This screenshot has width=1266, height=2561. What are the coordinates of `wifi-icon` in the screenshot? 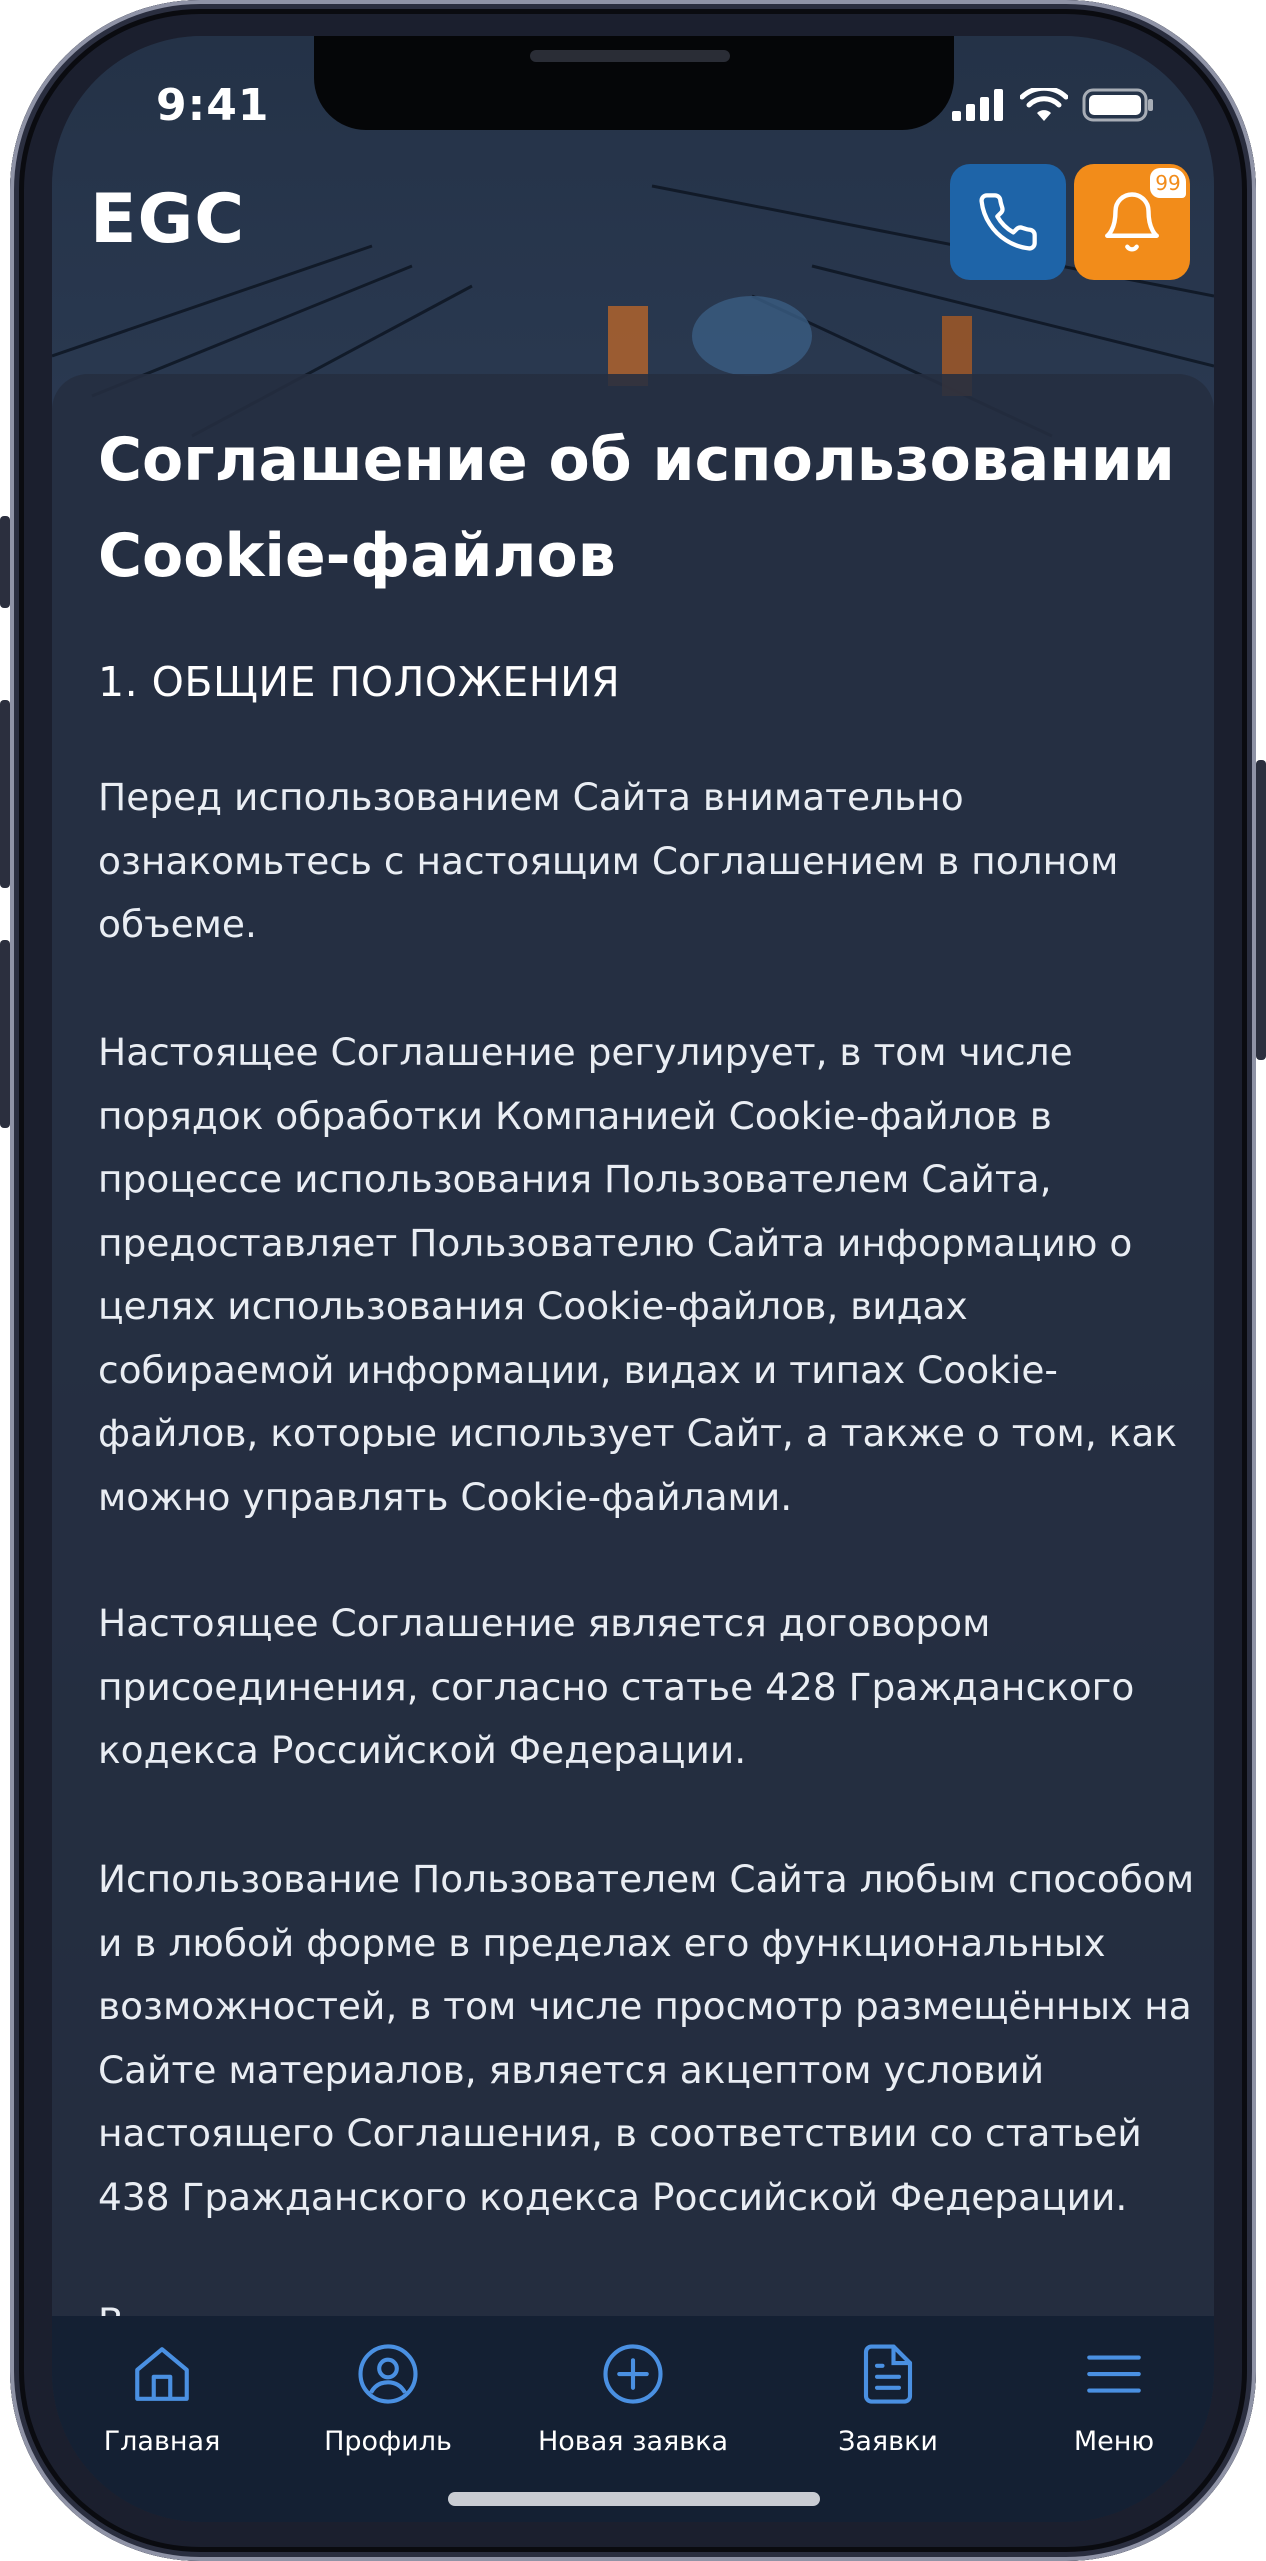 It's located at (1044, 104).